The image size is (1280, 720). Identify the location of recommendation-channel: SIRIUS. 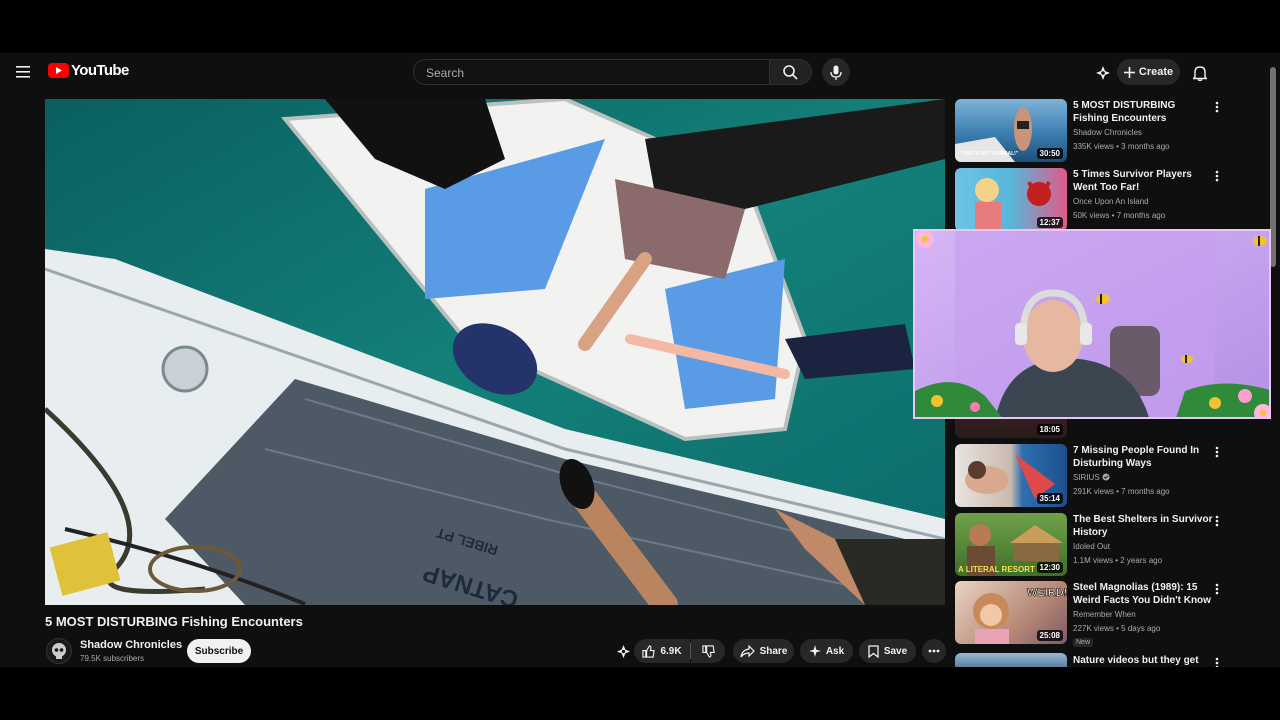
(1091, 477).